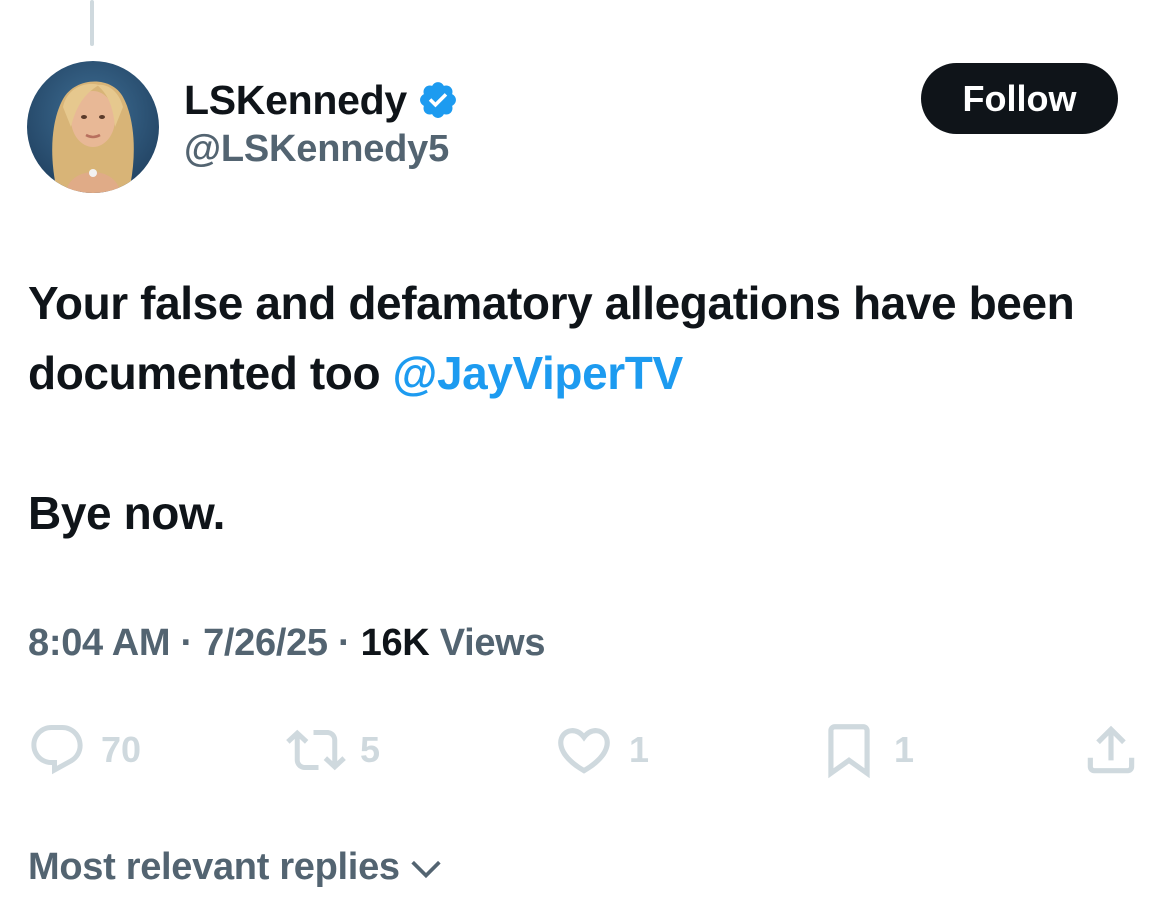  Describe the element at coordinates (127, 513) in the screenshot. I see `tweet-paragraph-2: Bye now.` at that location.